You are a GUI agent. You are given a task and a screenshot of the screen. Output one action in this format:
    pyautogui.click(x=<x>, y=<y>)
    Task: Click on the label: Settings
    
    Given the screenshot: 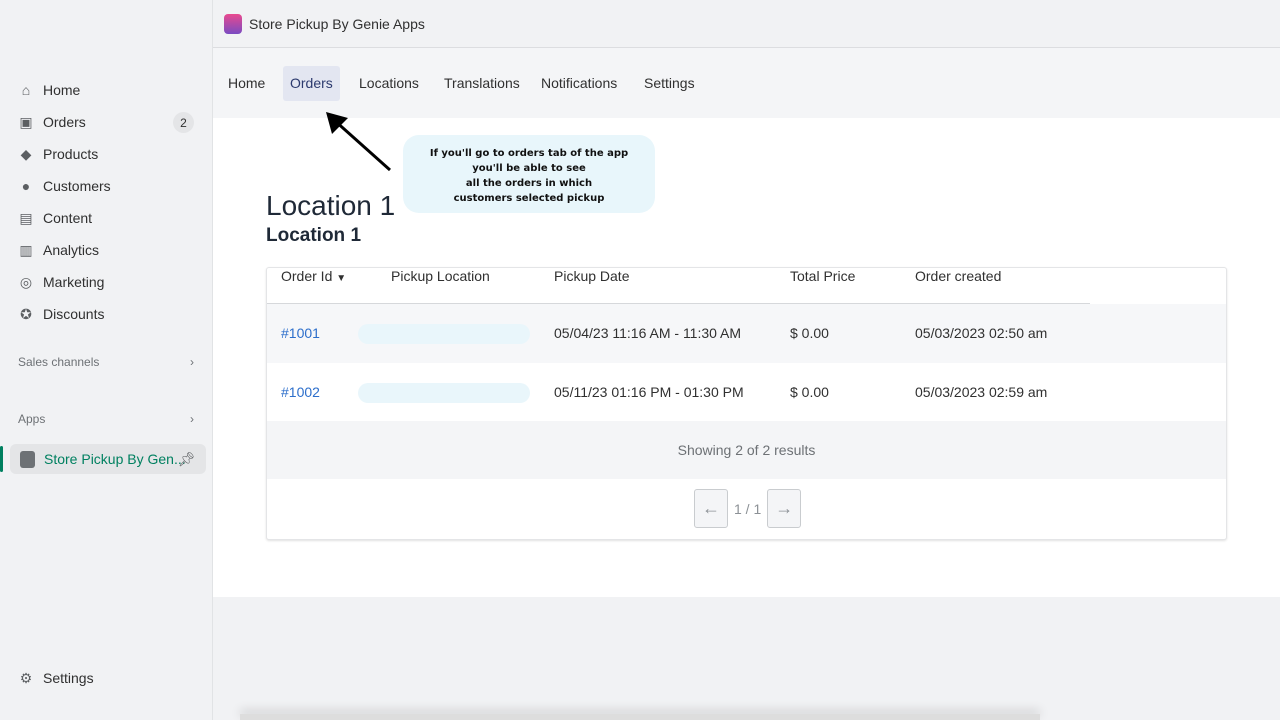 What is the action you would take?
    pyautogui.click(x=68, y=678)
    